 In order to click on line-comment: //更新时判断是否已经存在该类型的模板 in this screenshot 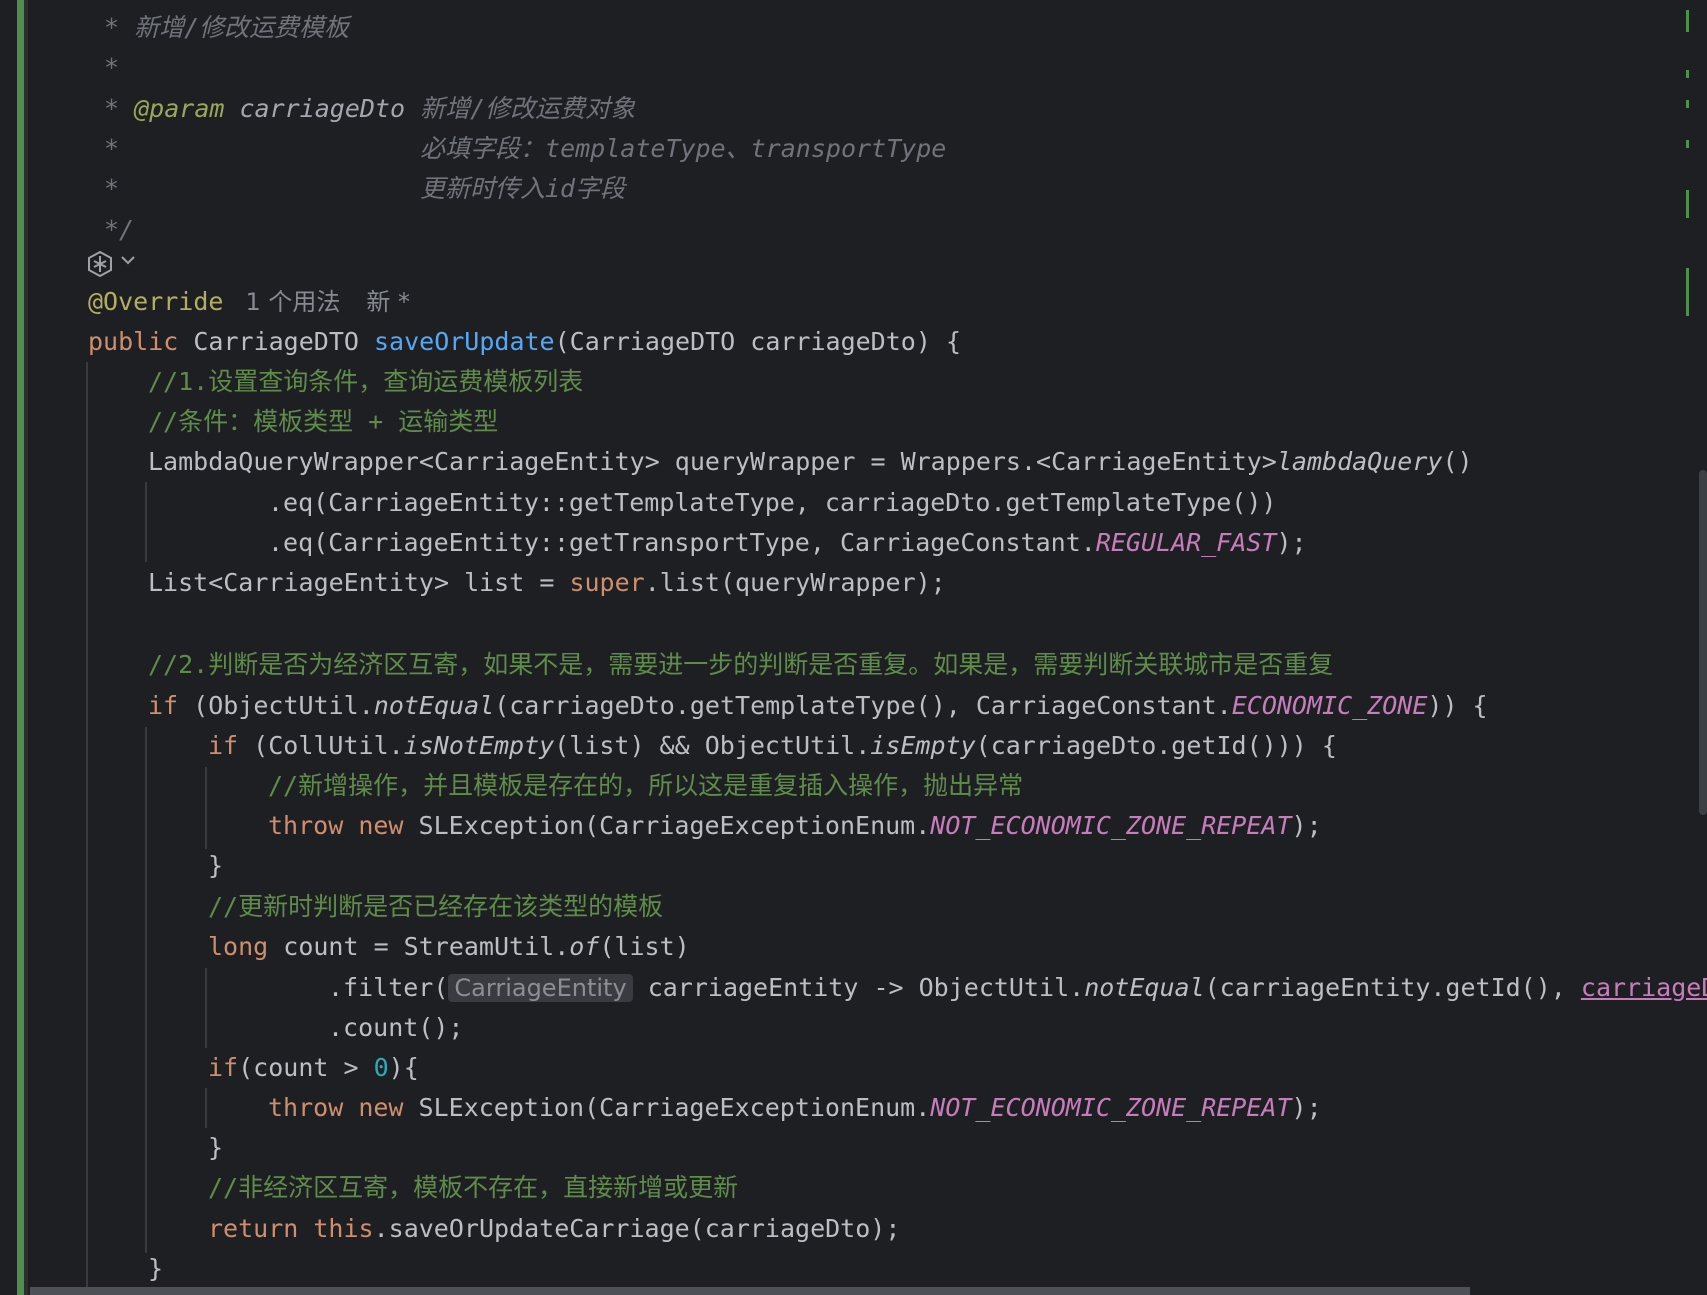, I will do `click(436, 906)`.